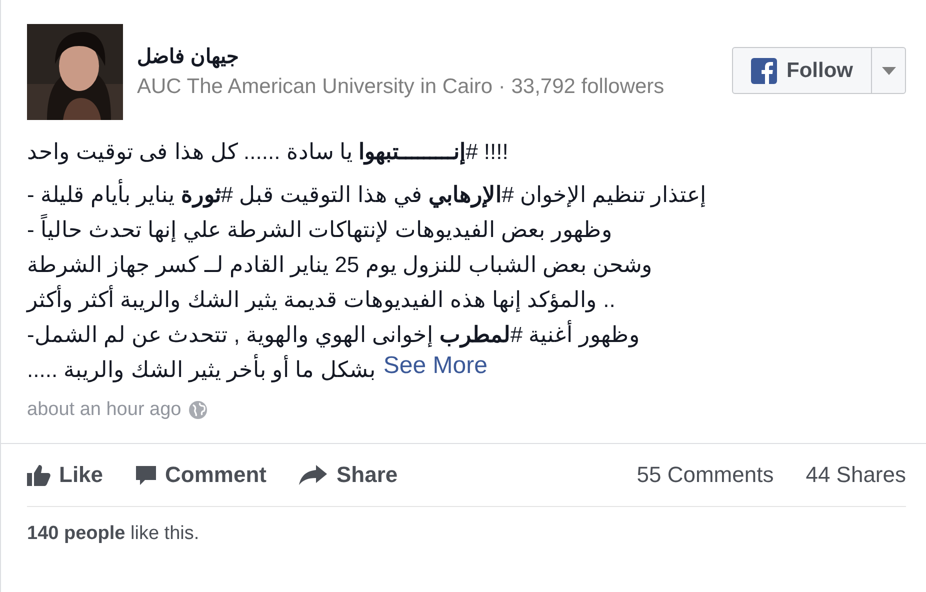 This screenshot has width=926, height=592. What do you see at coordinates (340, 265) in the screenshot?
I see `post-text: وشحن بعض الشباب للنزول يوم 25 يناير القادم لــ كسر جهاز الشرطة` at bounding box center [340, 265].